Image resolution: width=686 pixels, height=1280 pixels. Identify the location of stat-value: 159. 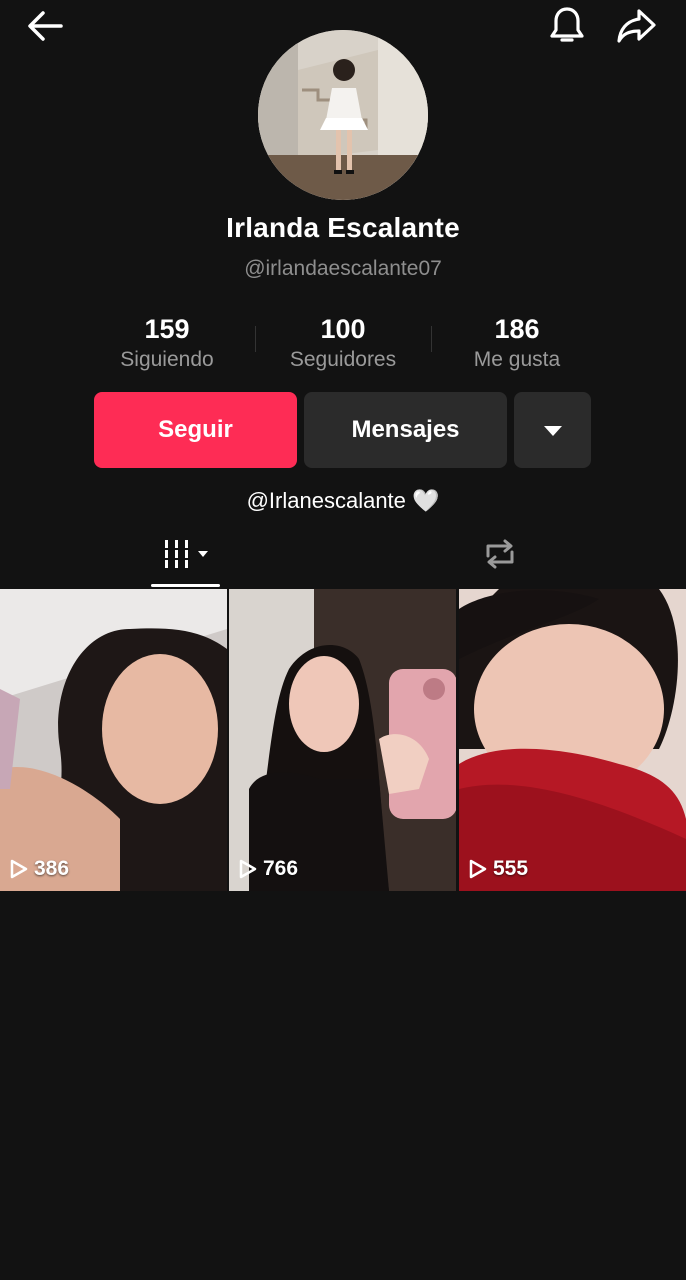
(167, 329).